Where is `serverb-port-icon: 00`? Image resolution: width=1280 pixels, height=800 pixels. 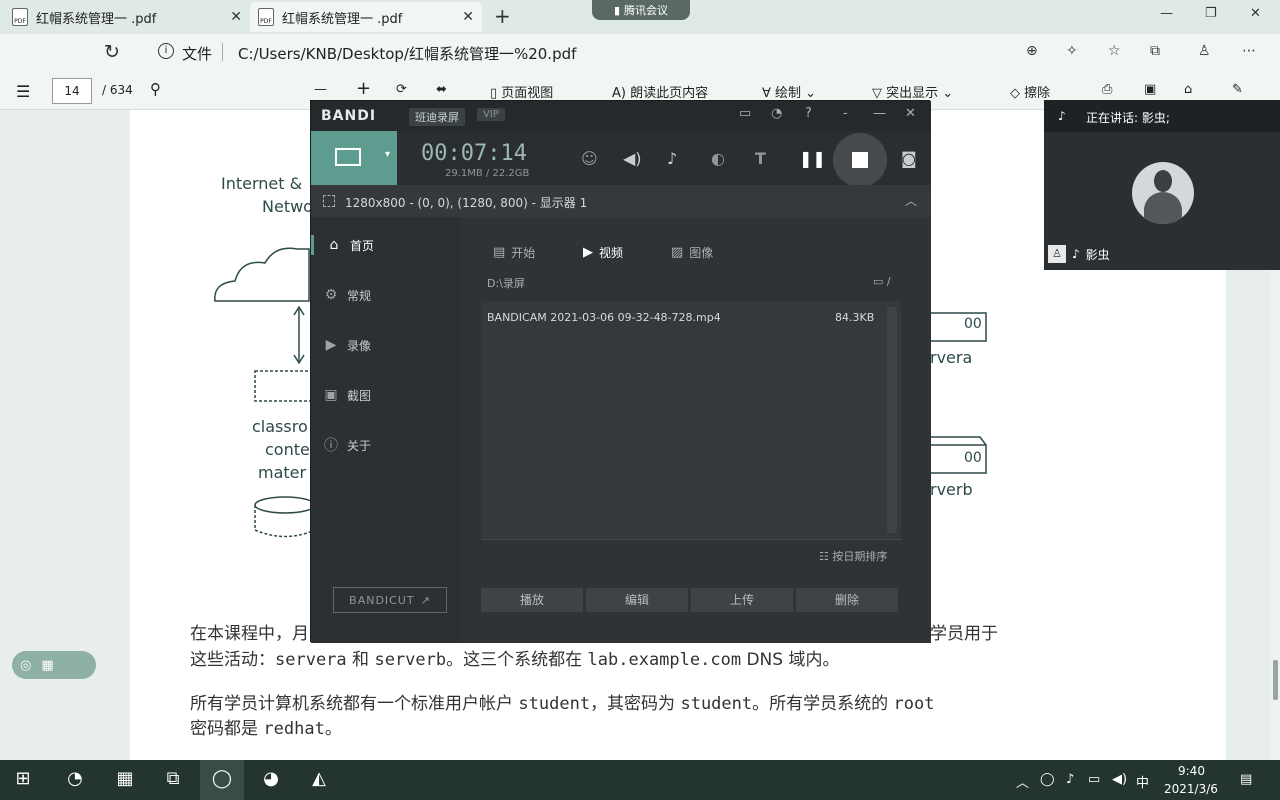 serverb-port-icon: 00 is located at coordinates (973, 458).